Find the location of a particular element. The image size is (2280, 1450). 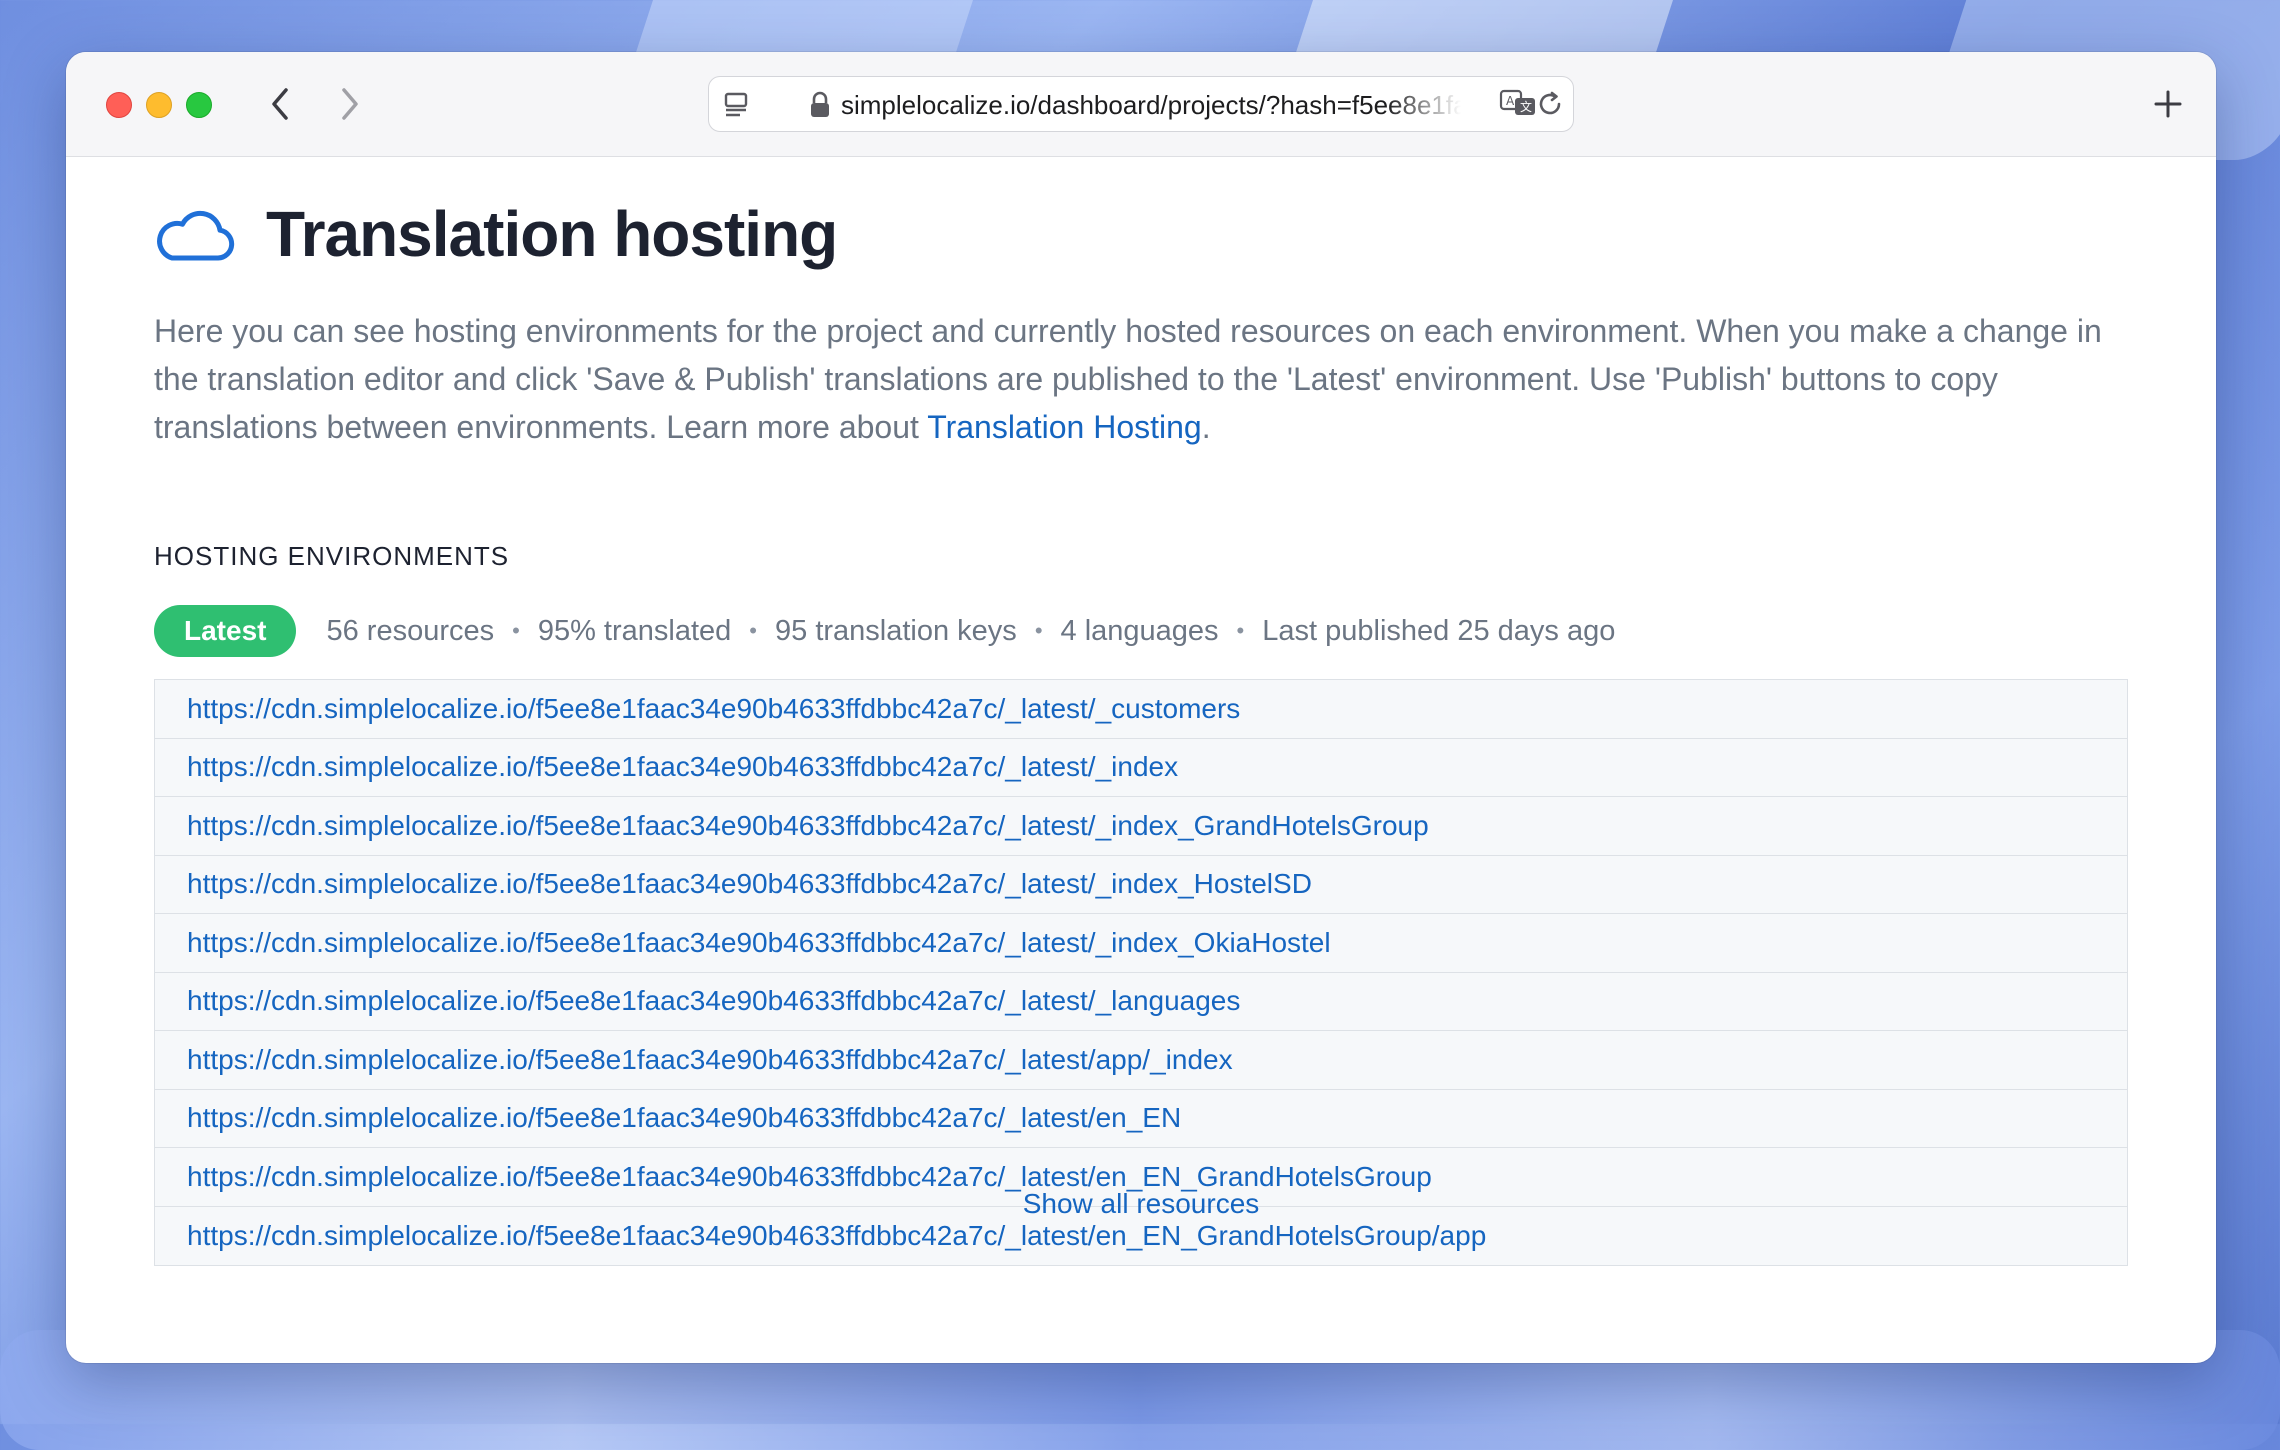

show-all-container: Show all resources is located at coordinates (1141, 1204).